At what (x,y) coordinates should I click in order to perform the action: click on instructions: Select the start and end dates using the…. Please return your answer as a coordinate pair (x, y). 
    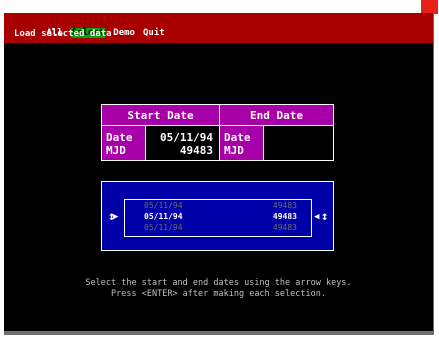
    Looking at the image, I should click on (218, 289).